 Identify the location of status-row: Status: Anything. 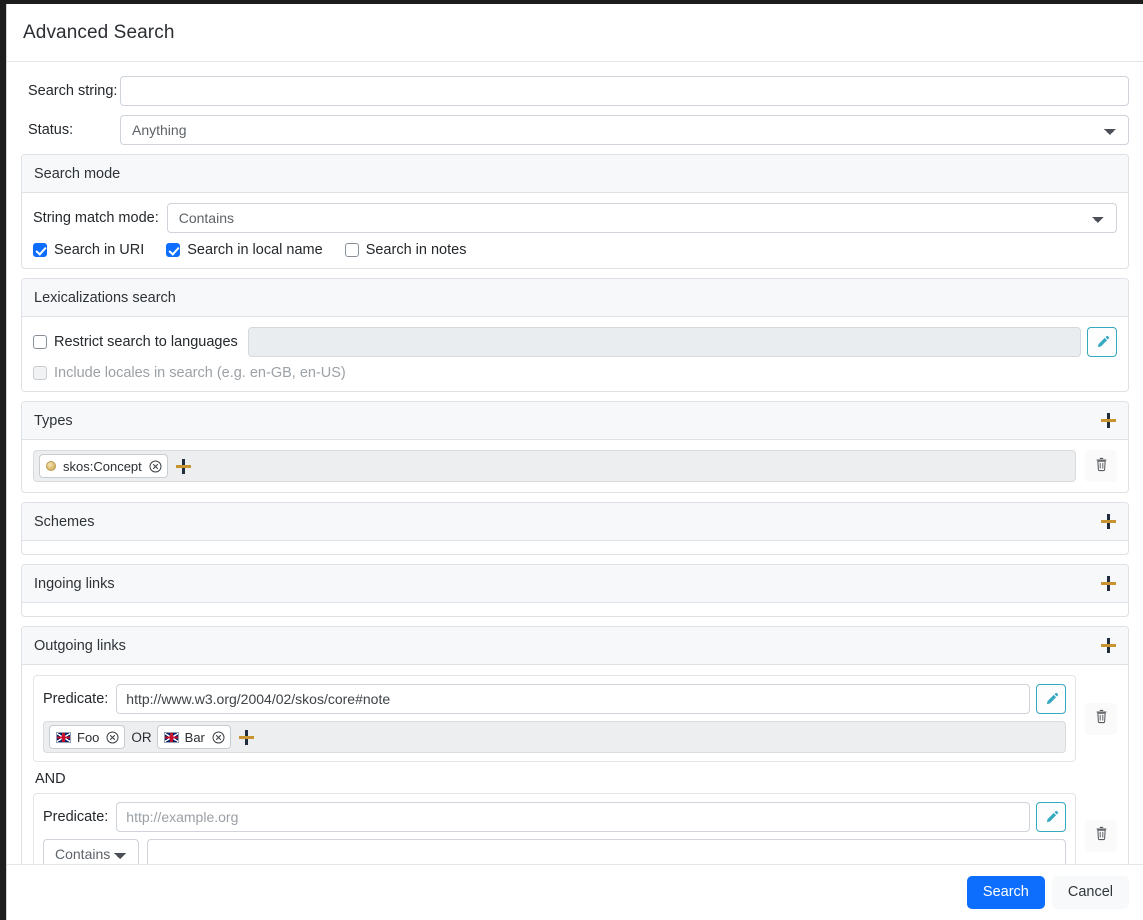
(575, 130).